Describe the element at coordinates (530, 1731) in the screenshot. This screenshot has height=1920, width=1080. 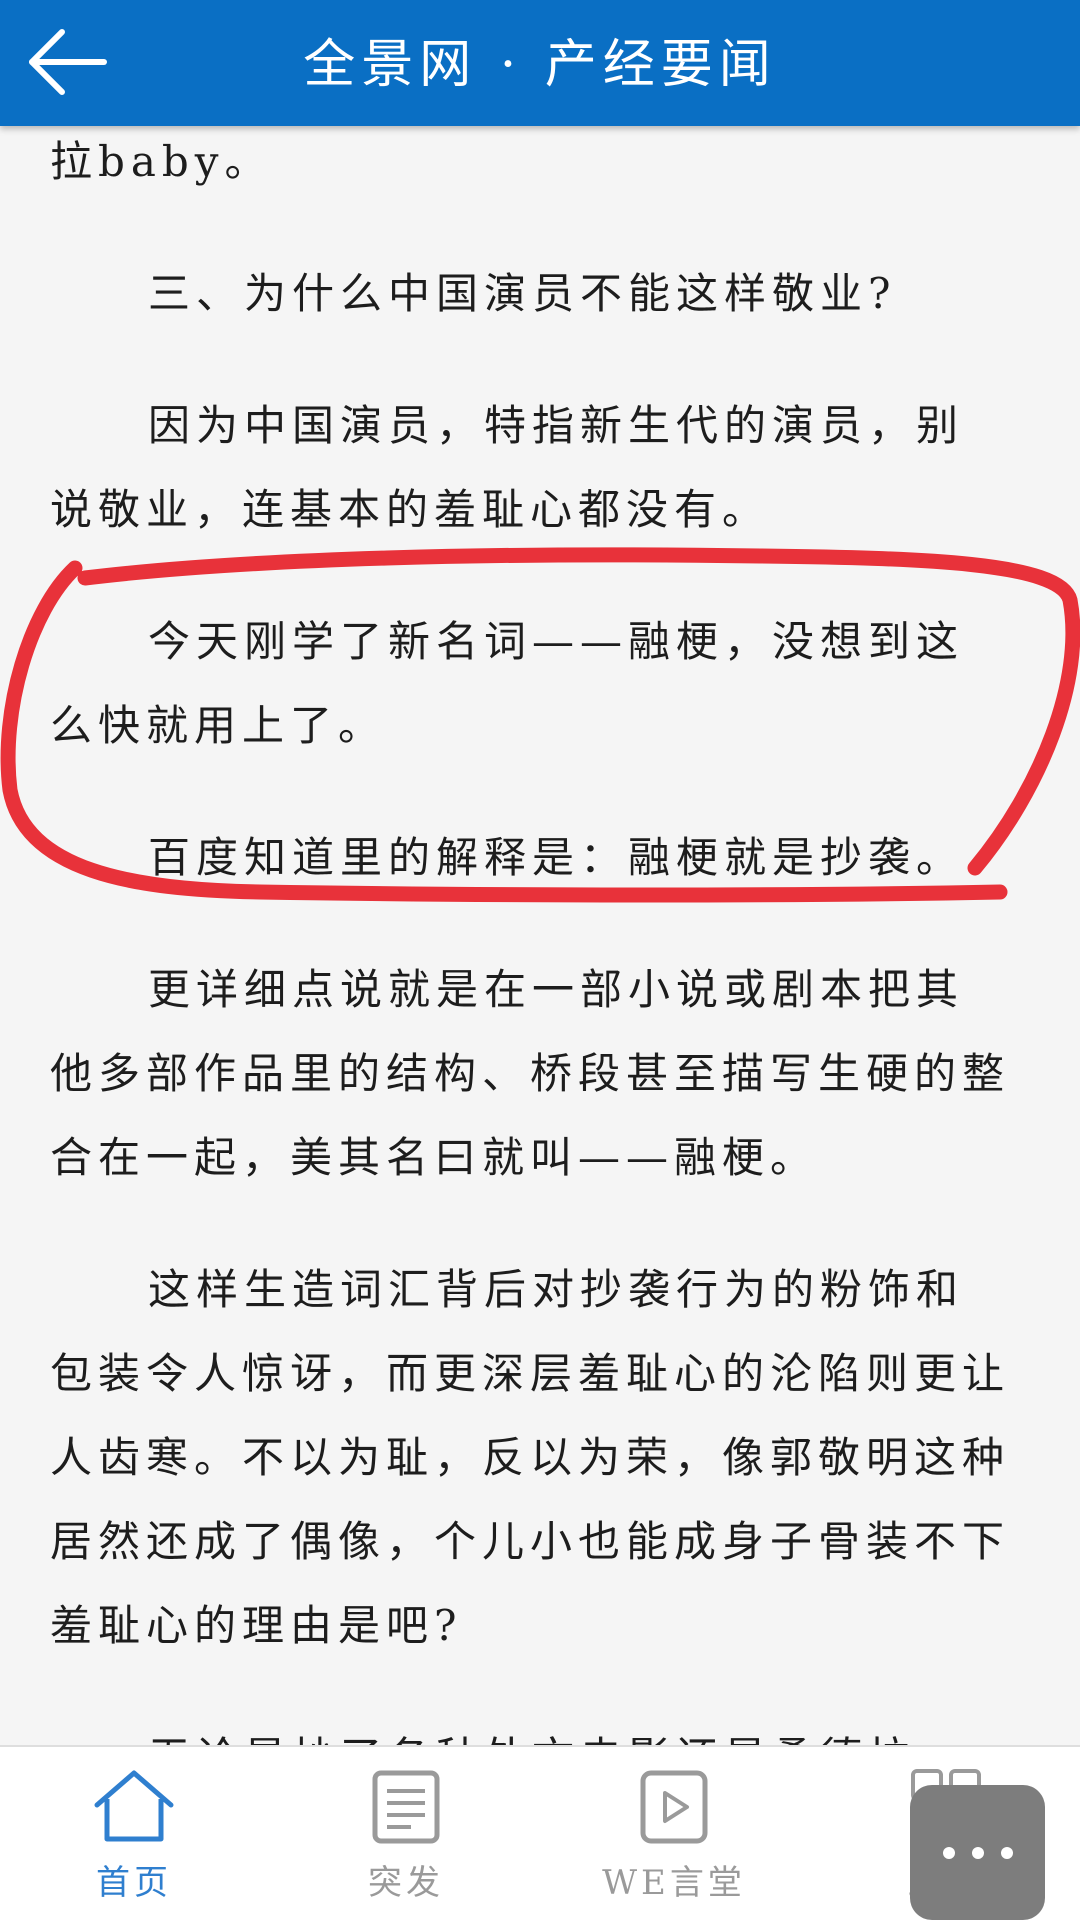
I see `article-paragraph: 无论是抄了各种外文电影还是桑德拉` at that location.